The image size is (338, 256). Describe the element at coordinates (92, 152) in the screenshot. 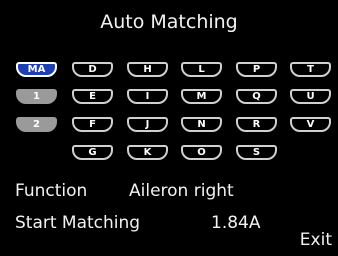

I see `key-g: G` at that location.